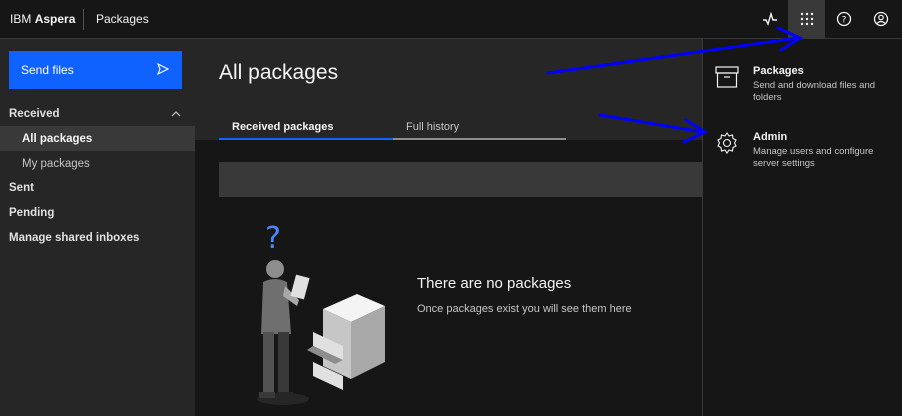 This screenshot has width=902, height=416. I want to click on tab-received-packages: Received packages, so click(306, 127).